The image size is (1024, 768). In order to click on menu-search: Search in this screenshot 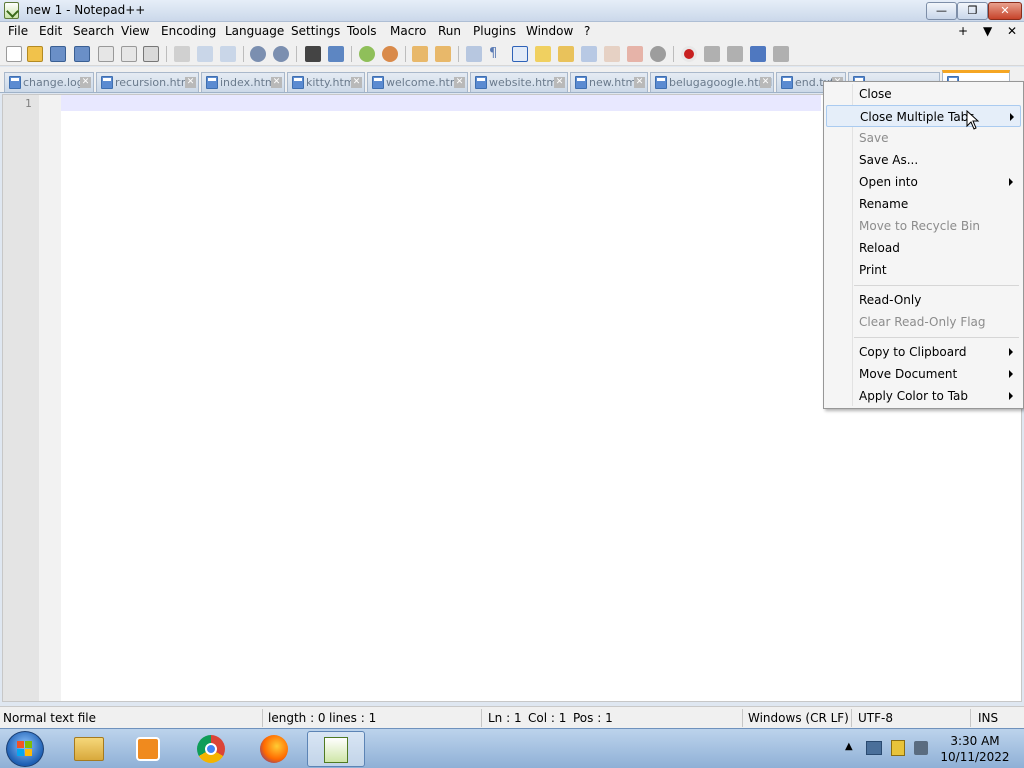, I will do `click(93, 31)`.